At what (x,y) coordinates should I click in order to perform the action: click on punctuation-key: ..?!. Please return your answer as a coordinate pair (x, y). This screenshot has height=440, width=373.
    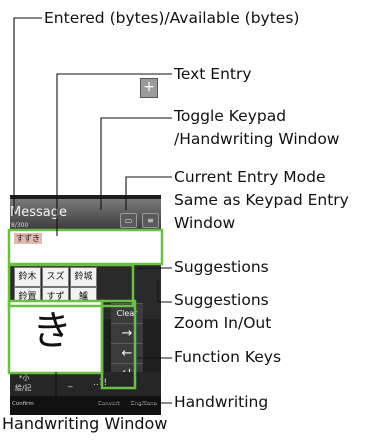
    Looking at the image, I should click on (100, 383).